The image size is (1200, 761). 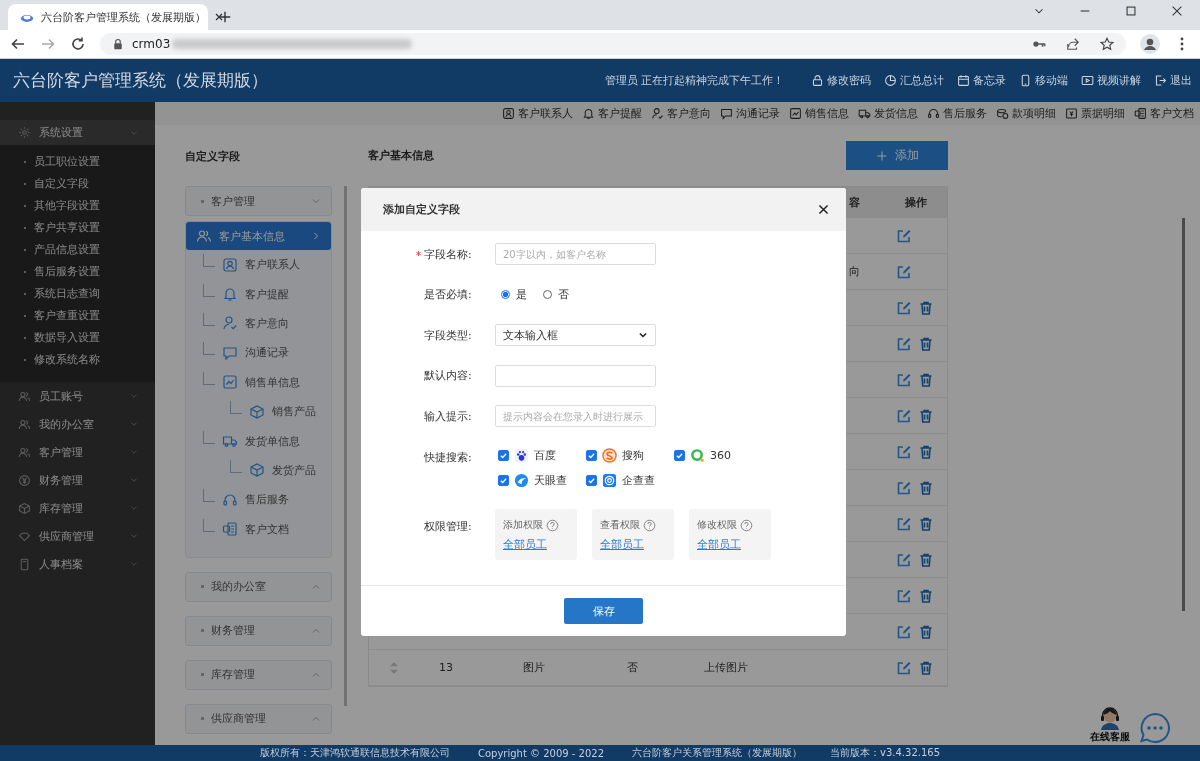 I want to click on radio-button, so click(x=505, y=294).